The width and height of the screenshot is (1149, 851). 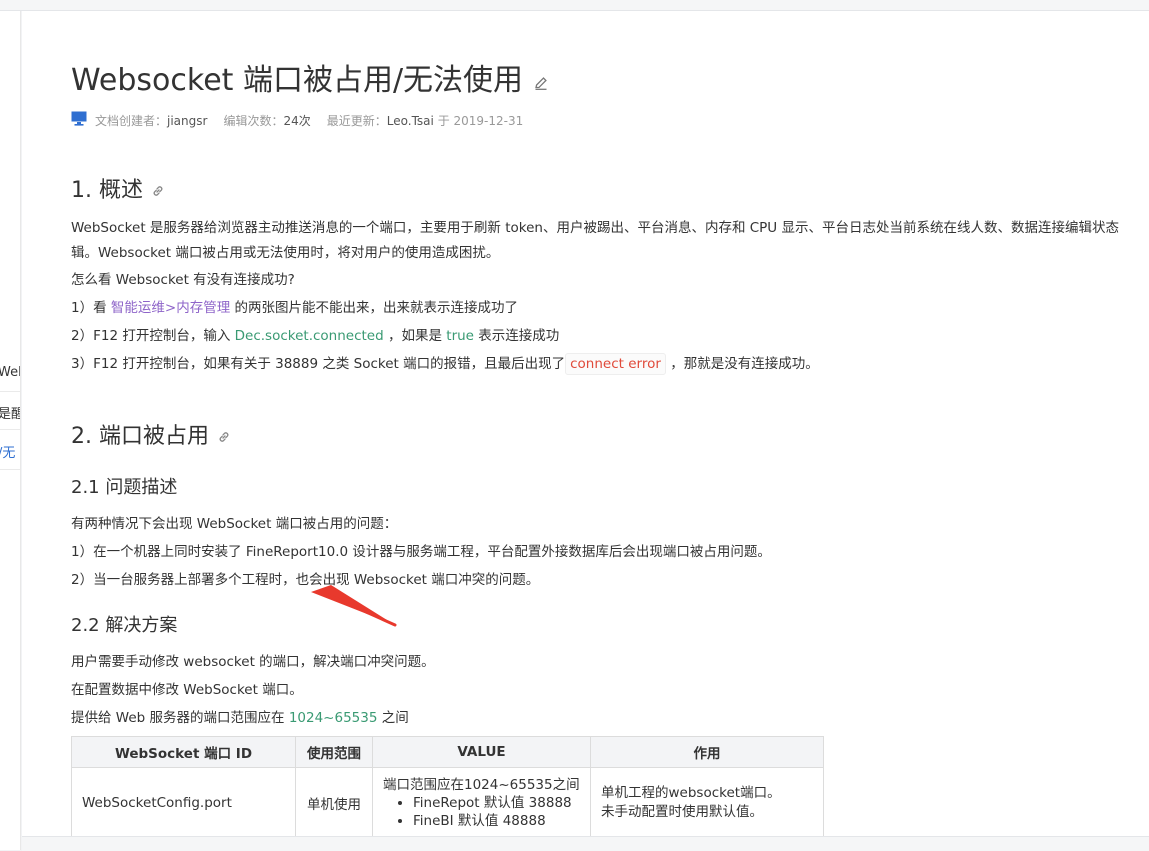 What do you see at coordinates (183, 801) in the screenshot?
I see `table-cell: WebSocketConfig.port` at bounding box center [183, 801].